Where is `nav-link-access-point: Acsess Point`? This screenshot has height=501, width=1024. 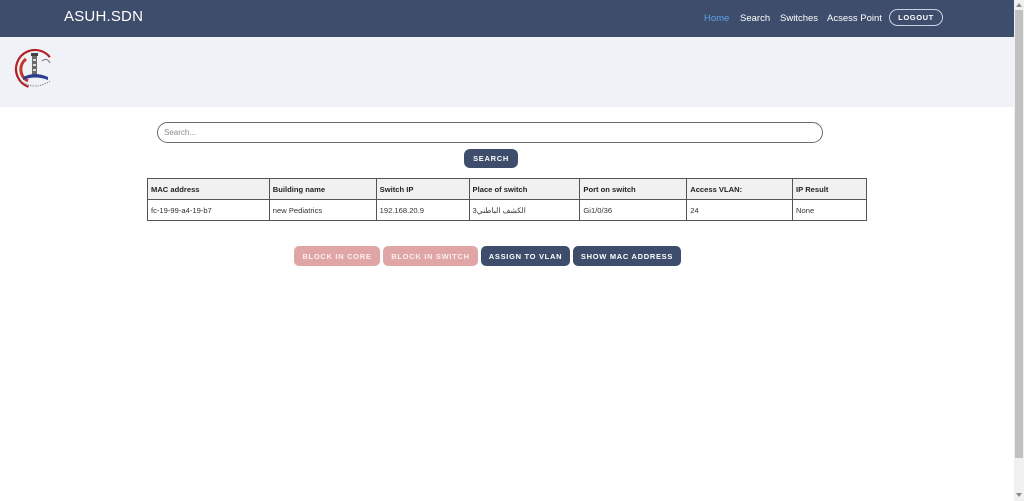 nav-link-access-point: Acsess Point is located at coordinates (854, 18).